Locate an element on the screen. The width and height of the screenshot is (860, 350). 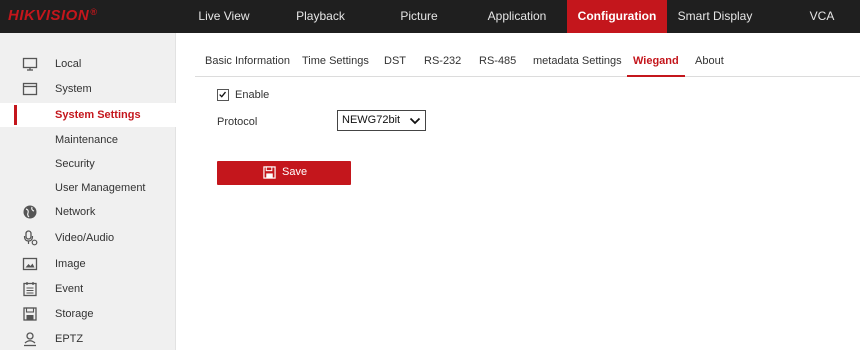
sidebar-item-image: Image is located at coordinates (88, 264).